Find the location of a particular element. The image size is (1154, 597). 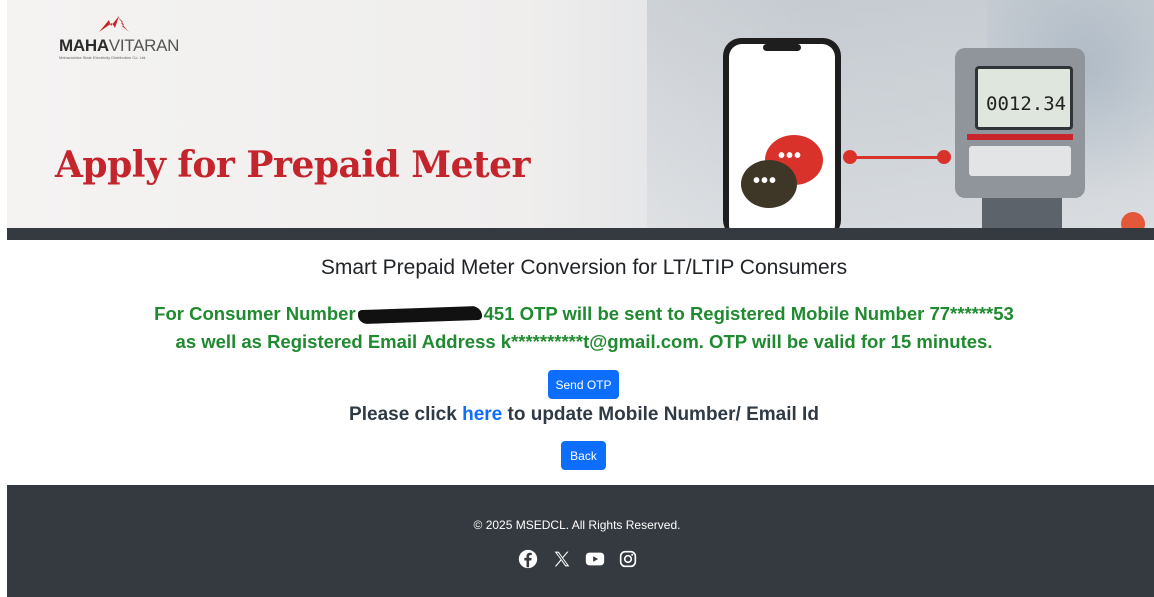

update-suffix: to update Mobile Number/ Email Id is located at coordinates (660, 414).